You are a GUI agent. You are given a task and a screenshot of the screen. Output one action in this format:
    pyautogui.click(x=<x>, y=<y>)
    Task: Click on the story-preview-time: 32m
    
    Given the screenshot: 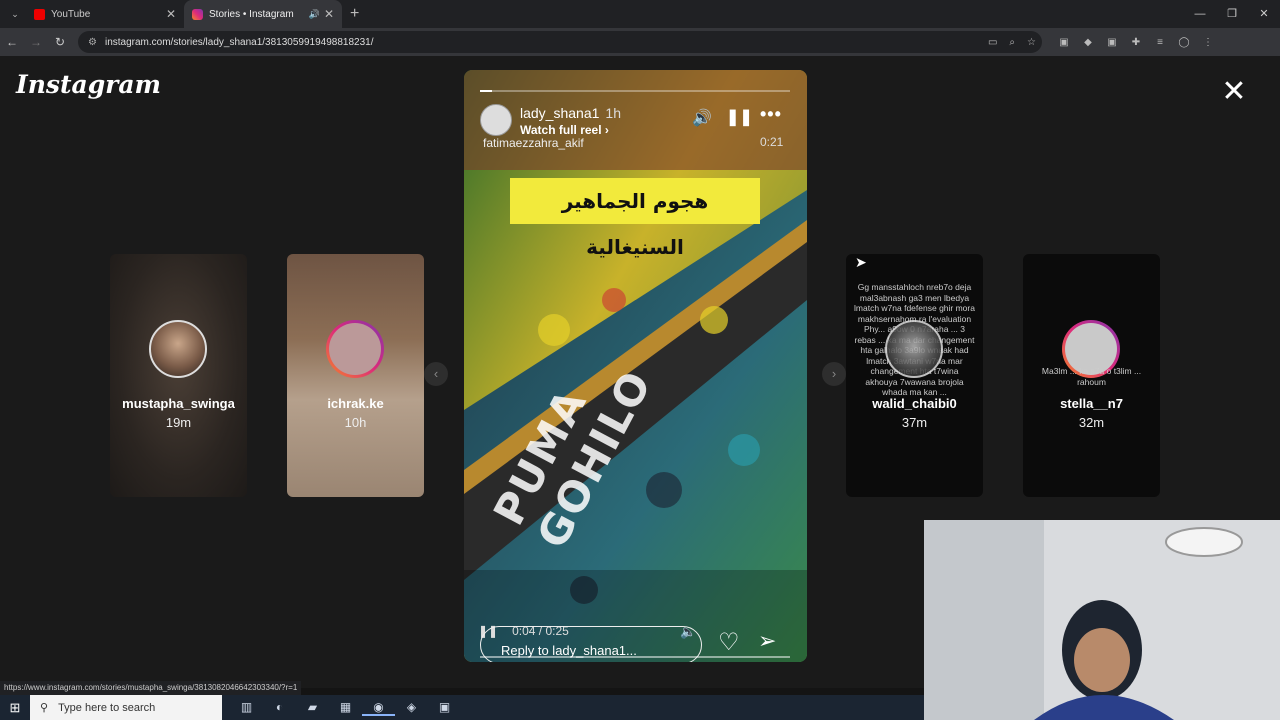 What is the action you would take?
    pyautogui.click(x=1091, y=422)
    